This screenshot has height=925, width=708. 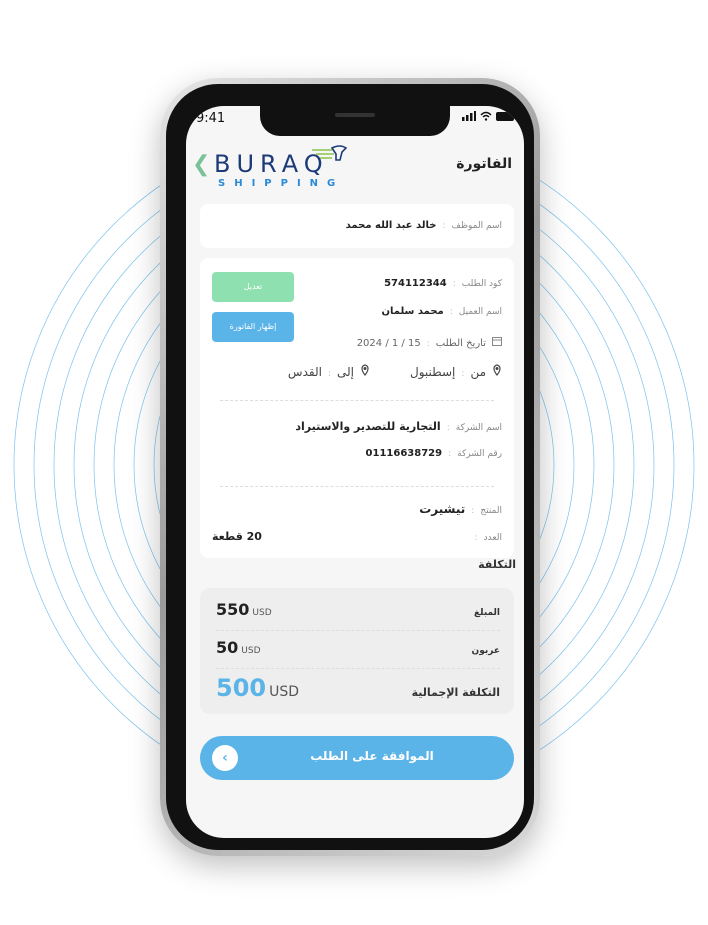 What do you see at coordinates (491, 511) in the screenshot?
I see `product-label: المنتج` at bounding box center [491, 511].